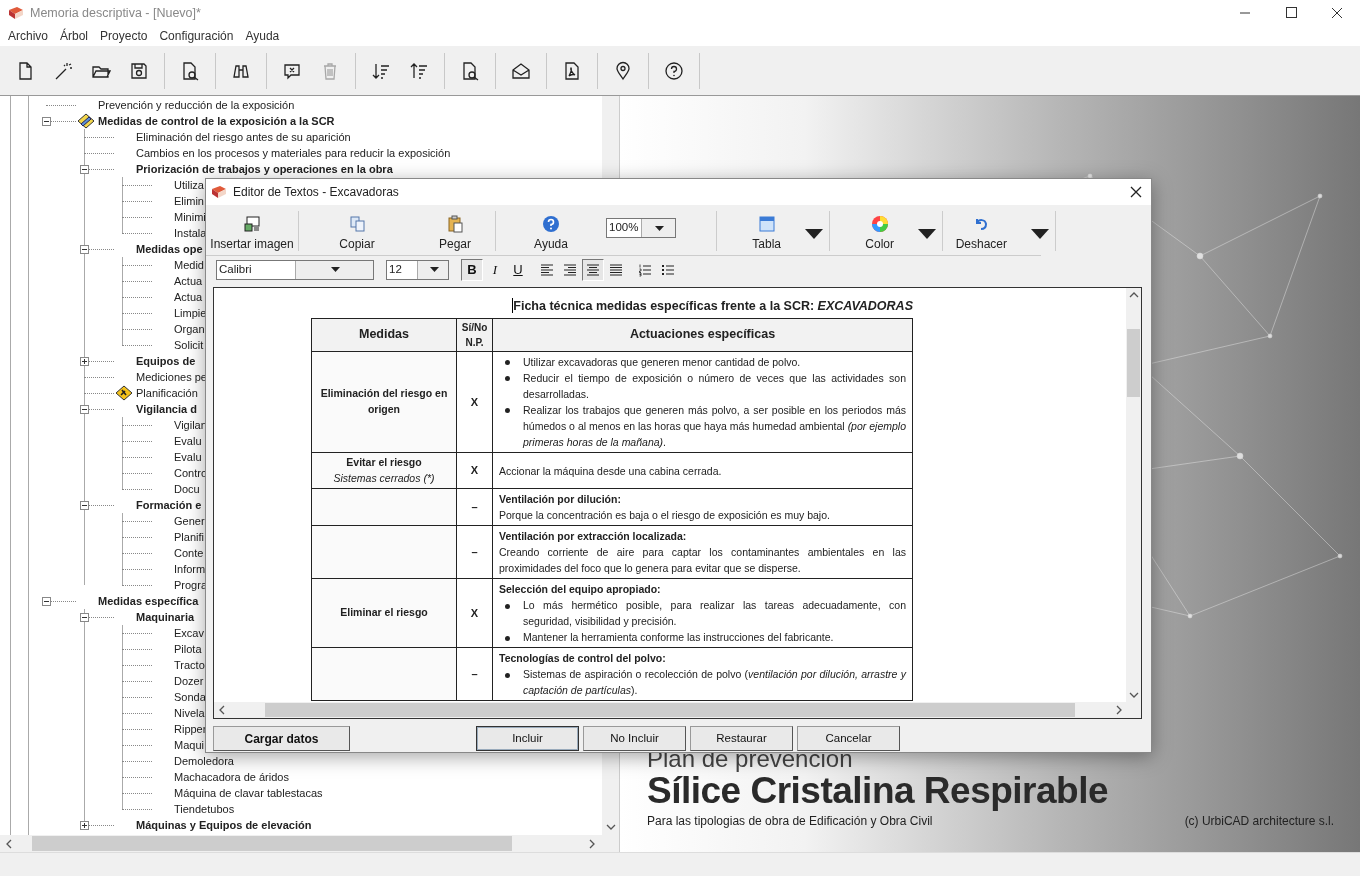  Describe the element at coordinates (316, 192) in the screenshot. I see `dialog-title: Editor de Textos - Excavadoras` at that location.